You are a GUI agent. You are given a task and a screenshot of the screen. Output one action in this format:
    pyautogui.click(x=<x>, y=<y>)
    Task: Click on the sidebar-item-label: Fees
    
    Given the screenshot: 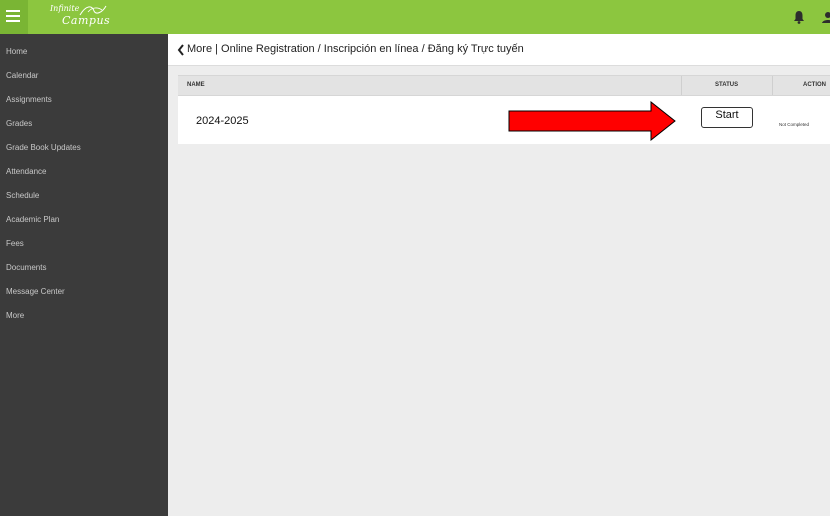 What is the action you would take?
    pyautogui.click(x=15, y=243)
    